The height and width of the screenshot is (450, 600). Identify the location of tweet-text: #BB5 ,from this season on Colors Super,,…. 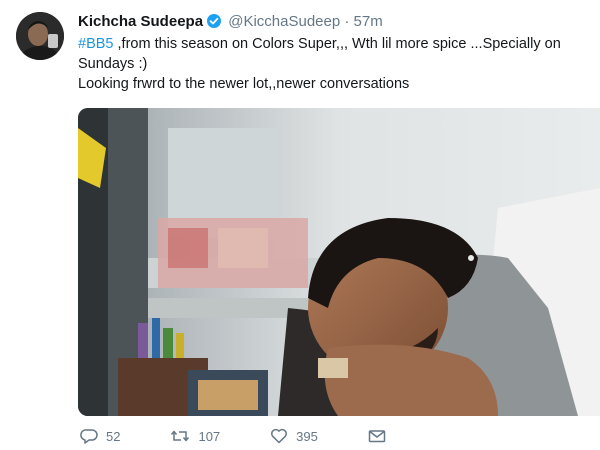
(330, 64).